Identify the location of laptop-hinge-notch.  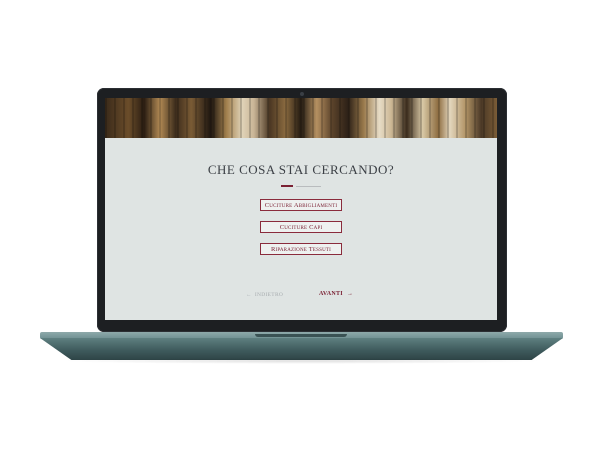
(301, 335).